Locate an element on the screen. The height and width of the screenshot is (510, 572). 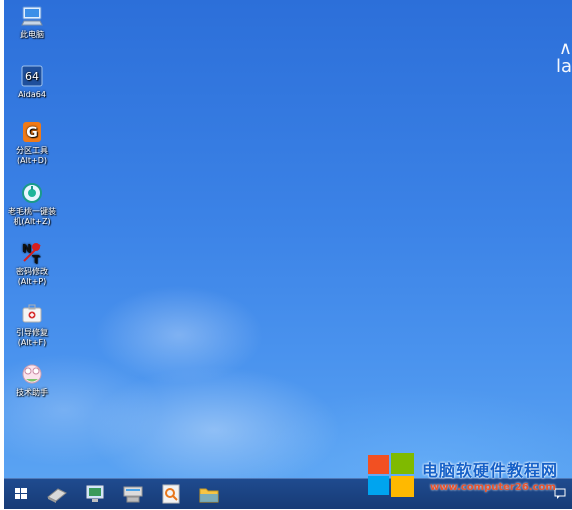
drive-icon is located at coordinates (57, 495).